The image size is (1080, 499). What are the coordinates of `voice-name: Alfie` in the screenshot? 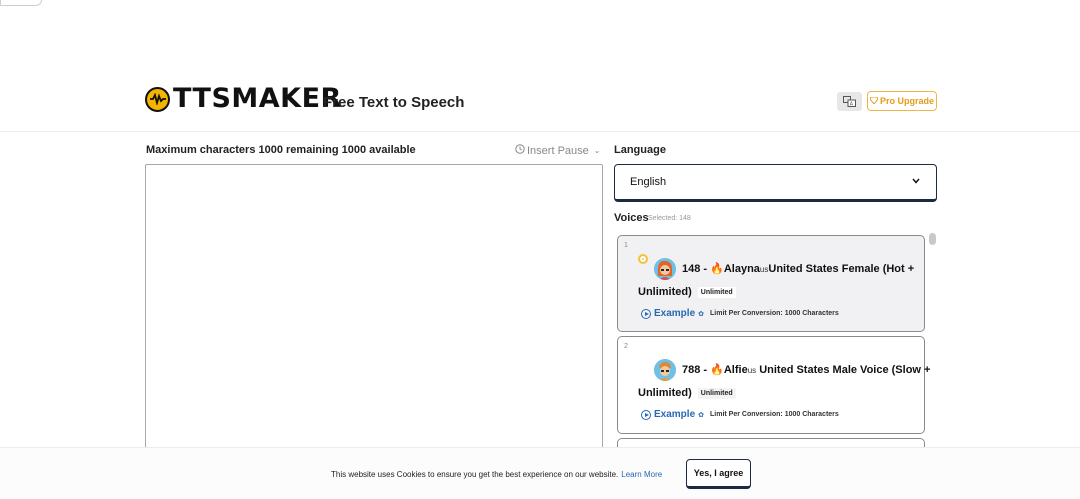 It's located at (735, 370).